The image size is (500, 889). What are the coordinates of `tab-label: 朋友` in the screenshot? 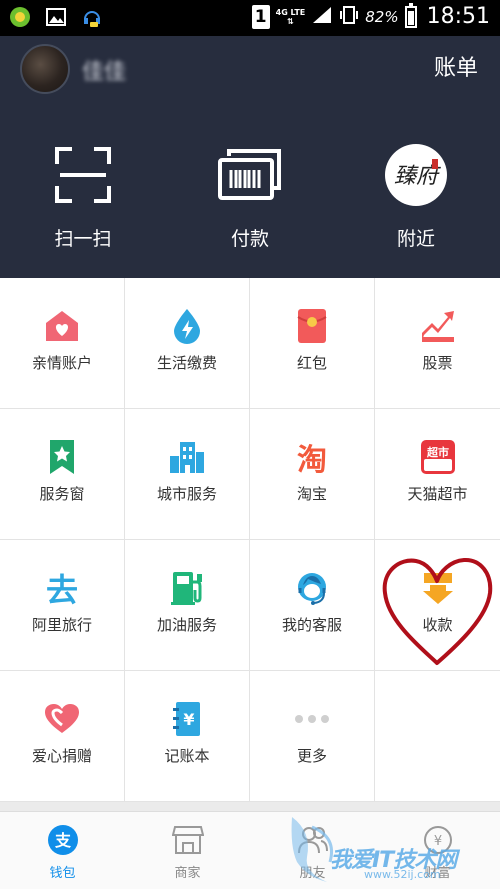 It's located at (312, 873).